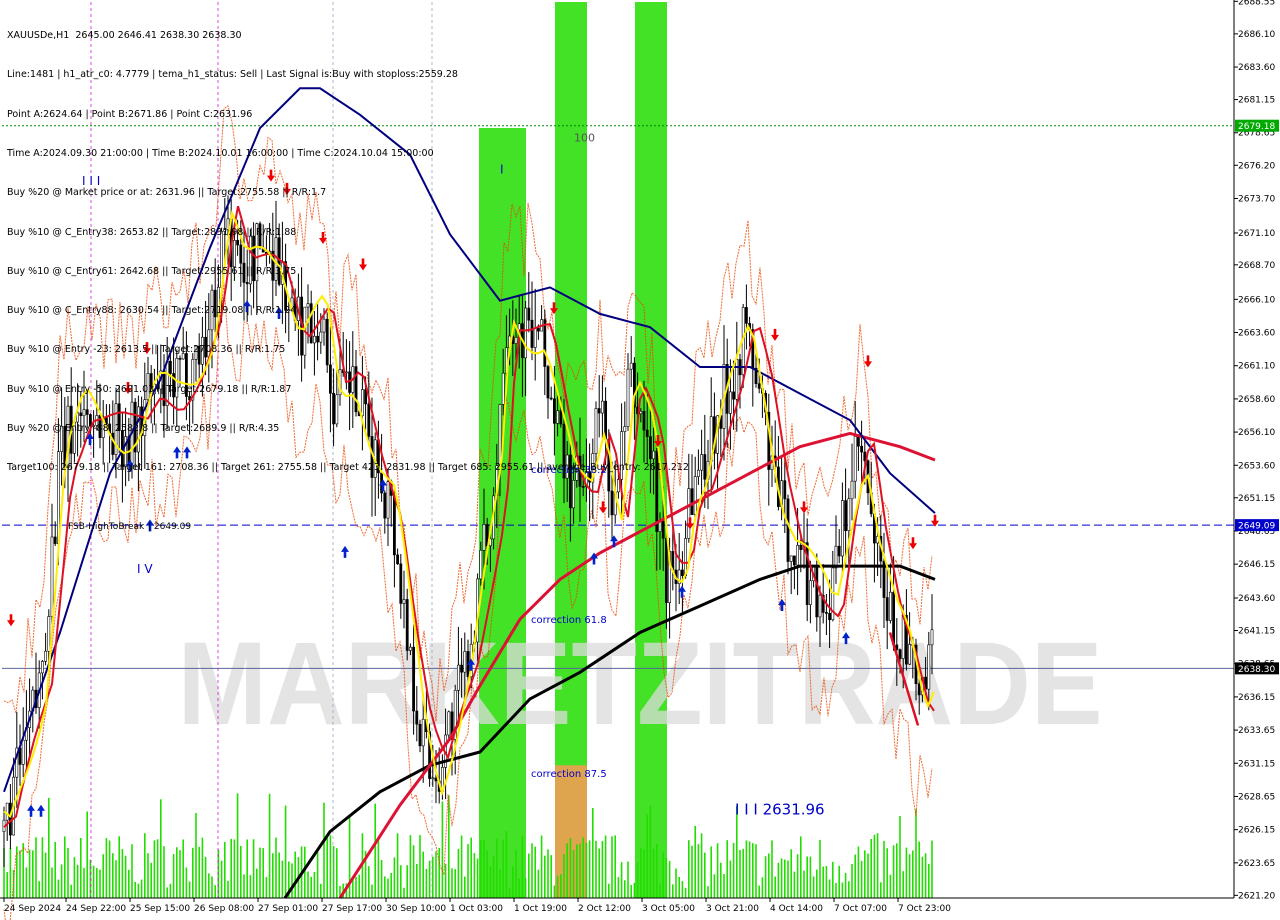 This screenshot has width=1280, height=920. What do you see at coordinates (1256, 499) in the screenshot?
I see `y-tick-label: 2651.15` at bounding box center [1256, 499].